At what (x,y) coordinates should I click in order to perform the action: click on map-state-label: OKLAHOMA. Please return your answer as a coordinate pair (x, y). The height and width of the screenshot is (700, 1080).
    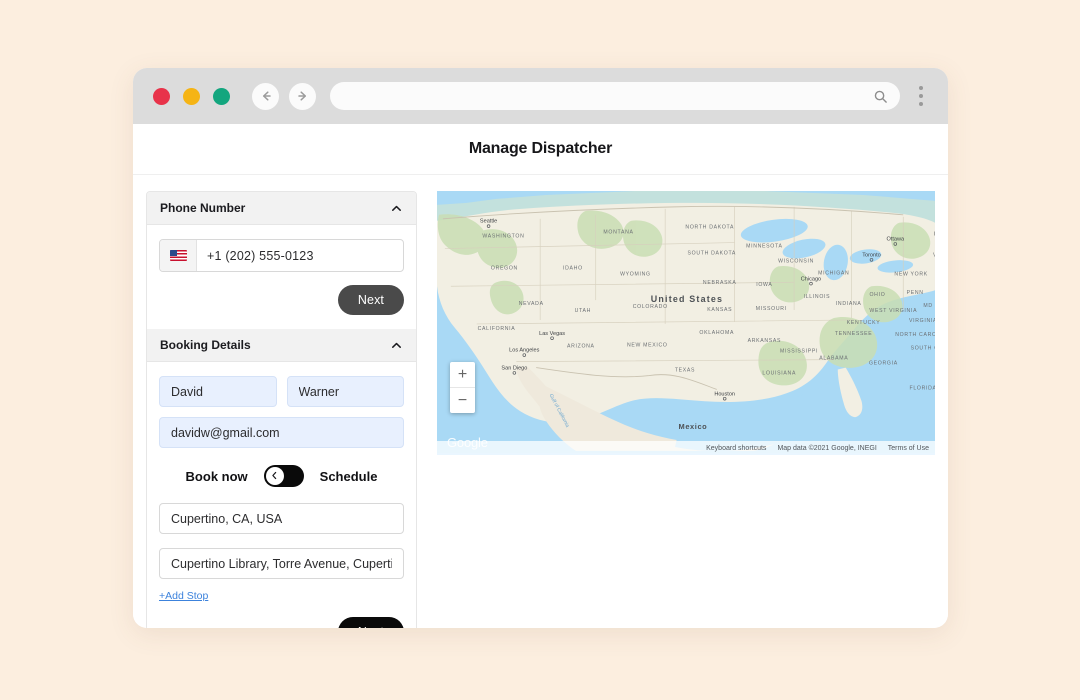
    Looking at the image, I should click on (716, 333).